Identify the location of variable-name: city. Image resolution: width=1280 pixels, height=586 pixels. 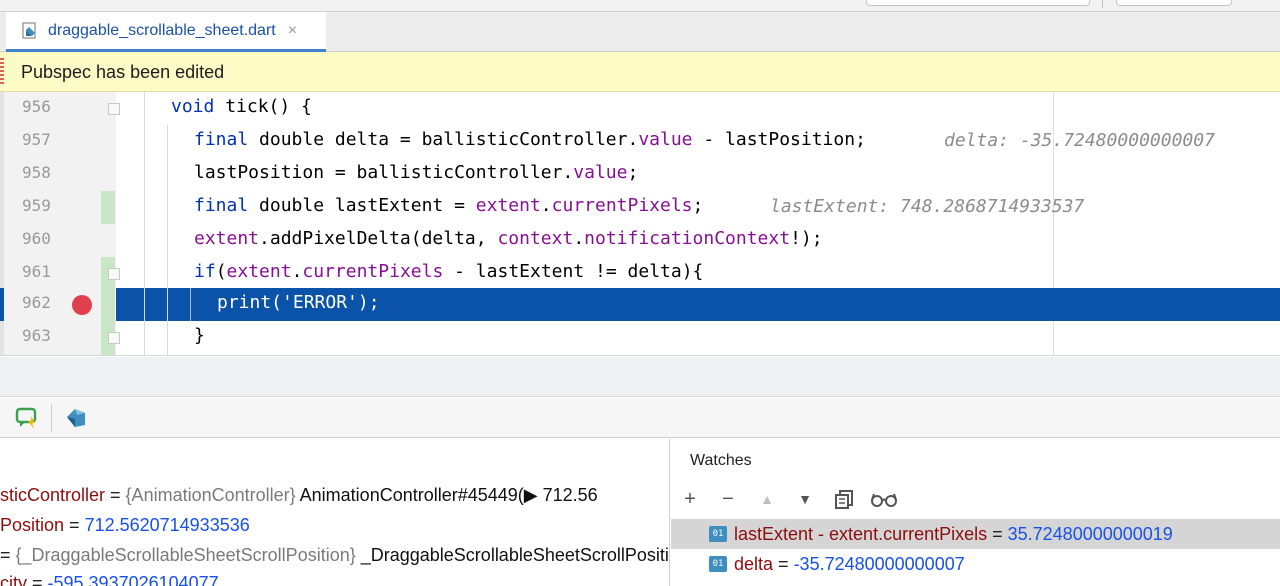
(13, 579).